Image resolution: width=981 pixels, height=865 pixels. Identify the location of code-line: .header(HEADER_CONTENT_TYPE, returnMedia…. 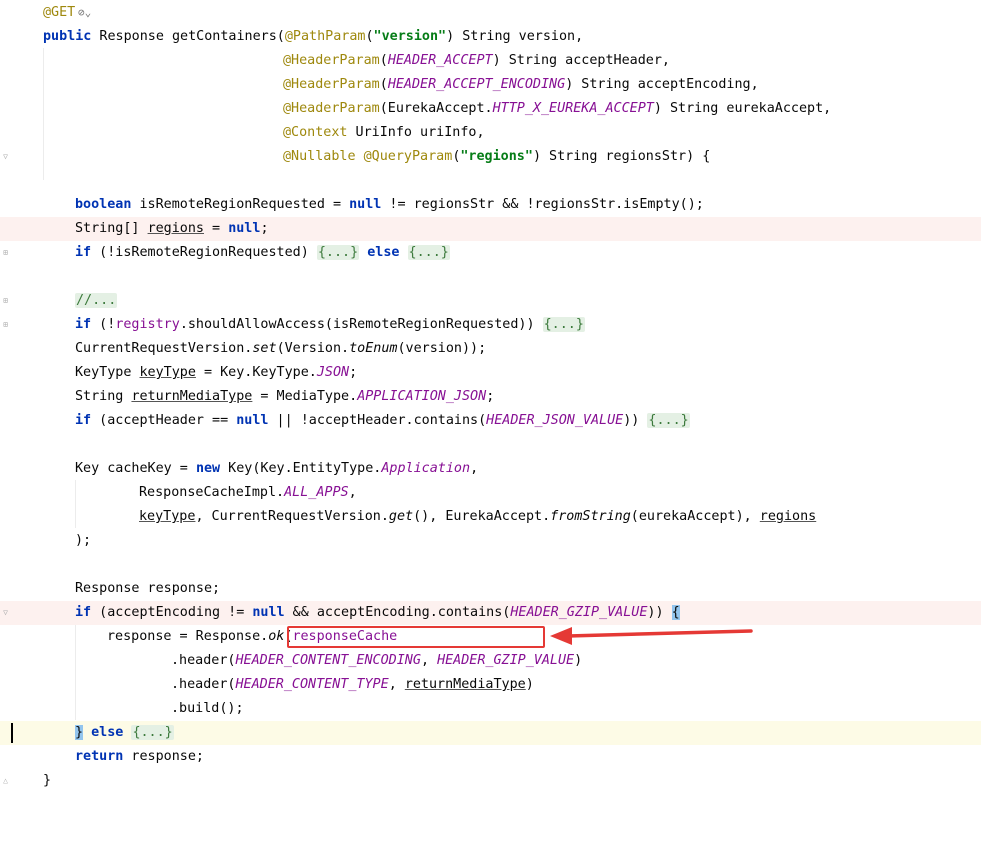
(490, 685).